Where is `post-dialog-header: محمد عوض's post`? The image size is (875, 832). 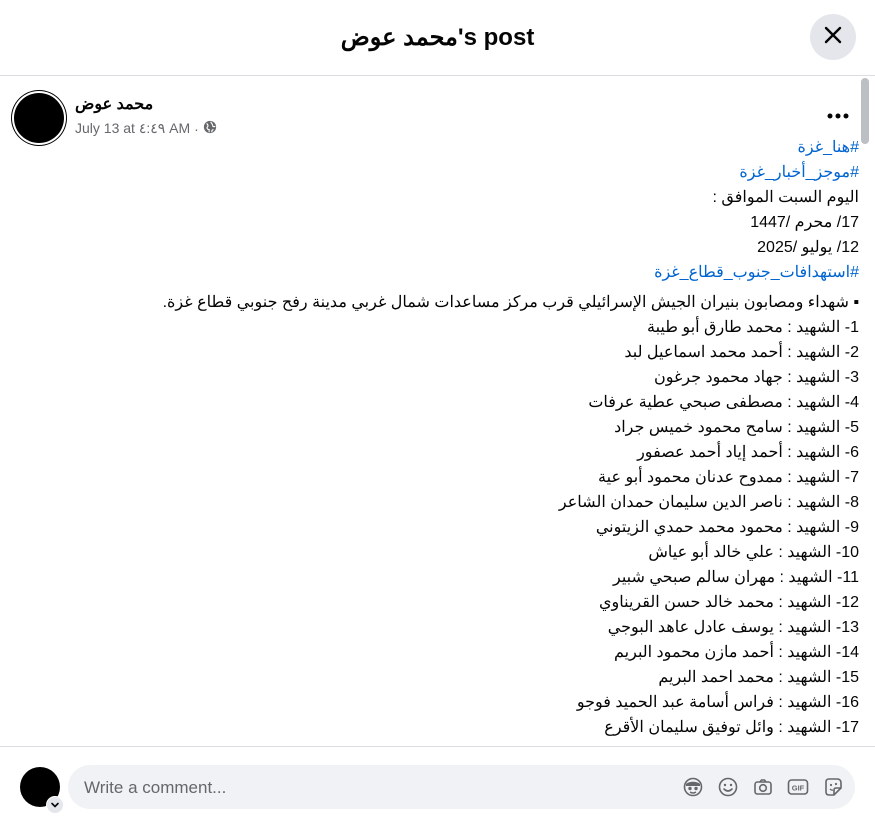 post-dialog-header: محمد عوض's post is located at coordinates (437, 38).